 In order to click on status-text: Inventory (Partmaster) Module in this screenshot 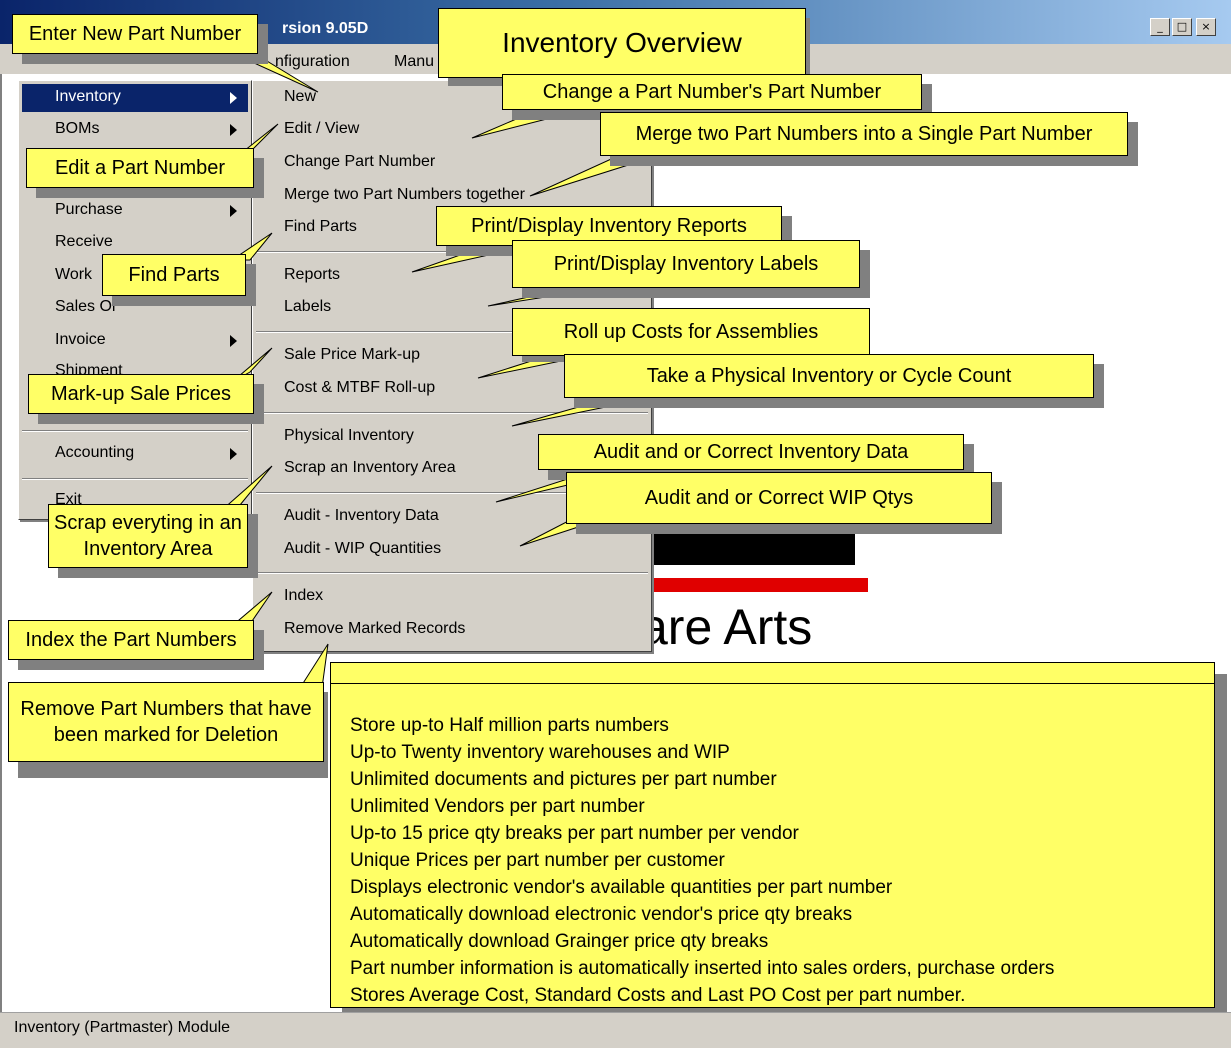, I will do `click(122, 1027)`.